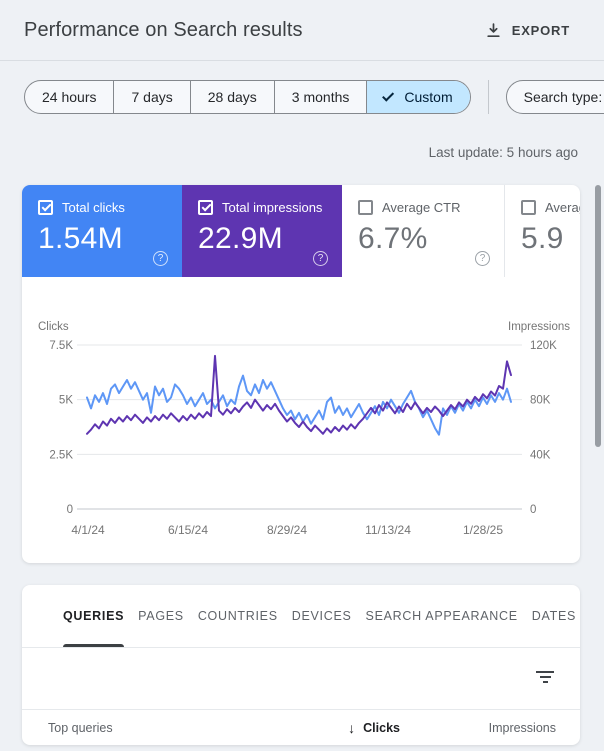  Describe the element at coordinates (540, 401) in the screenshot. I see `svg-text: 80K` at that location.